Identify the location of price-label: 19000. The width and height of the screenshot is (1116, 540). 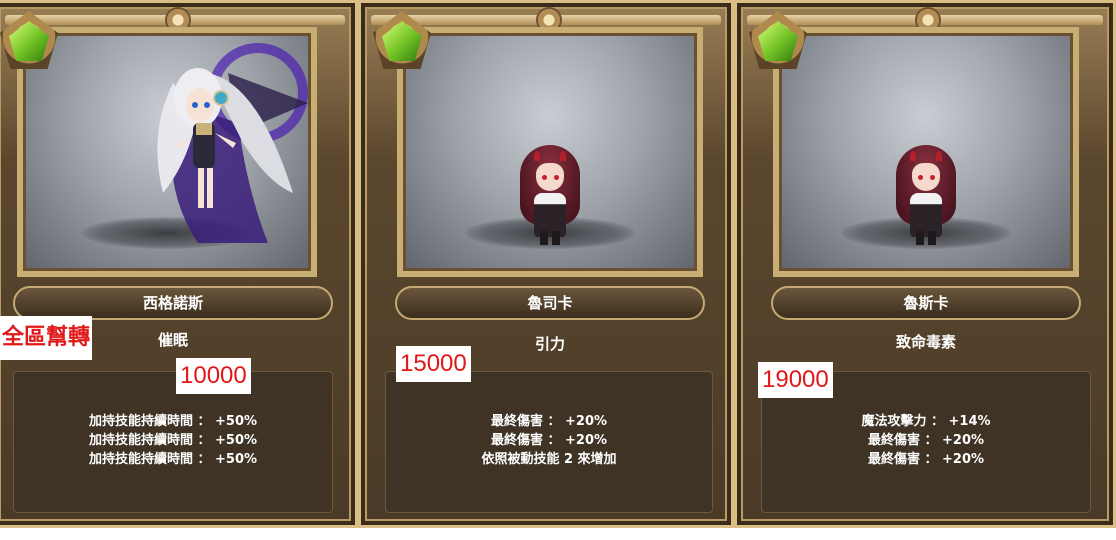
(795, 380).